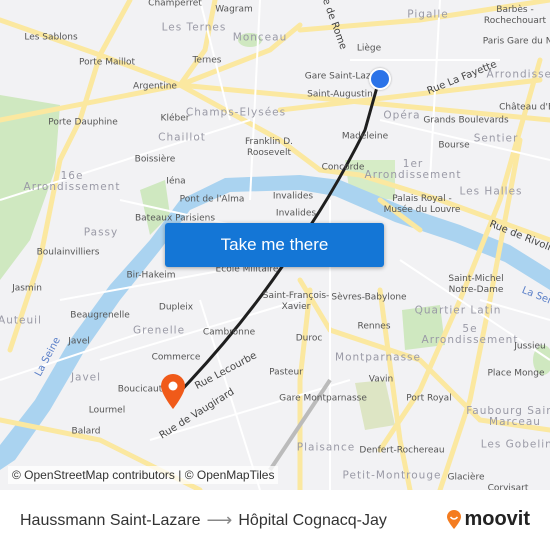 This screenshot has width=550, height=550. Describe the element at coordinates (107, 410) in the screenshot. I see `place-label: Lourmel` at that location.